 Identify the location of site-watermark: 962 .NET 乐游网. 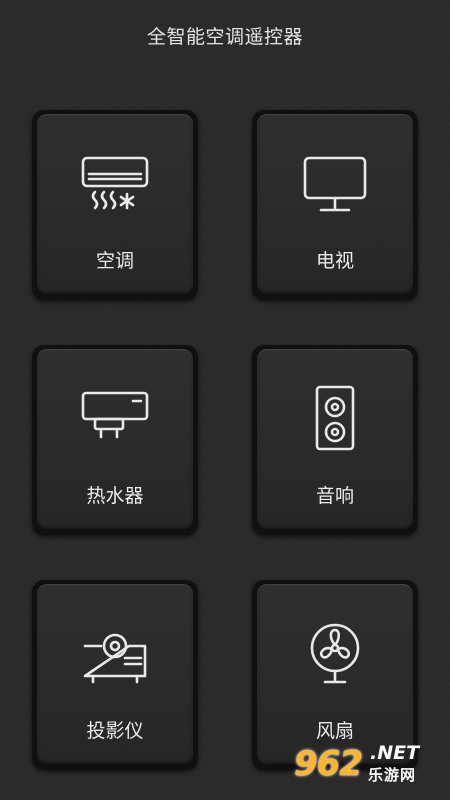
(369, 764).